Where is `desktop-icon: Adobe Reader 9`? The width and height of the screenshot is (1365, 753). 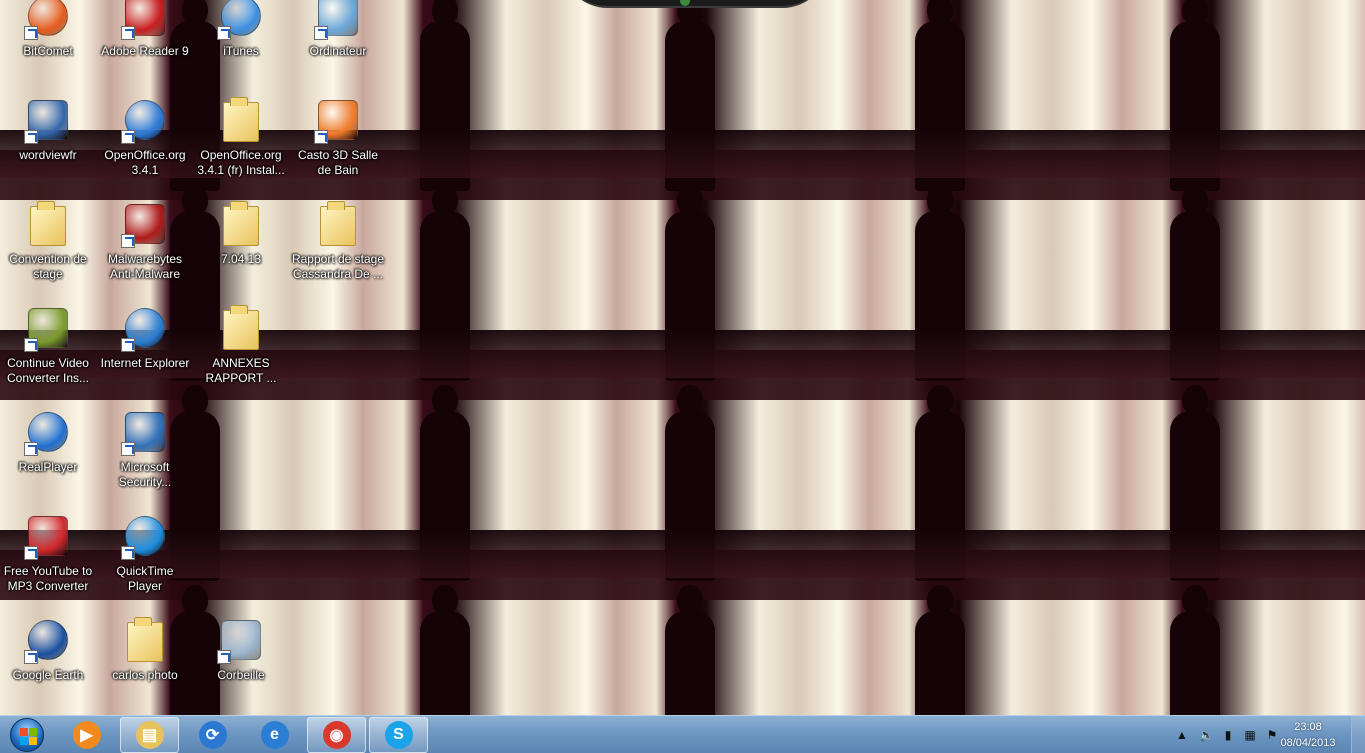
desktop-icon: Adobe Reader 9 is located at coordinates (145, 46).